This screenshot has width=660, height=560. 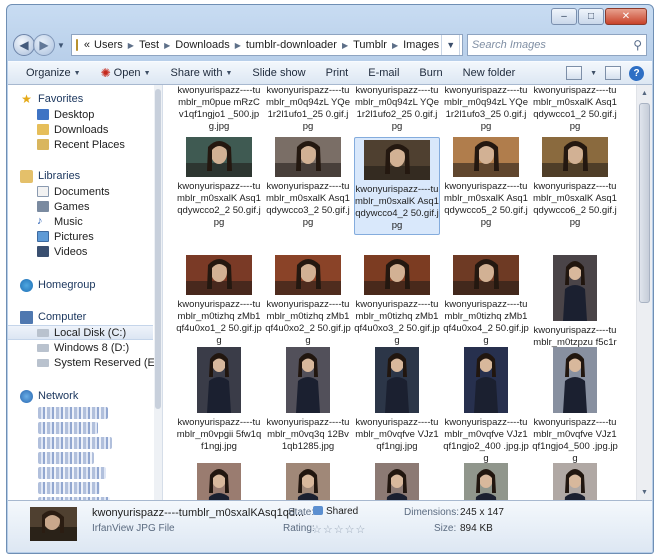 What do you see at coordinates (337, 73) in the screenshot?
I see `print-button: Print` at bounding box center [337, 73].